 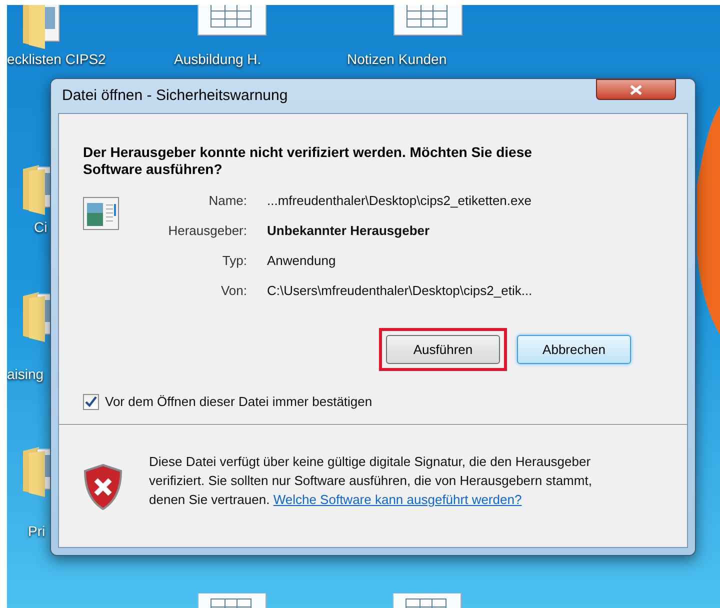 I want to click on shield-error-icon, so click(x=103, y=487).